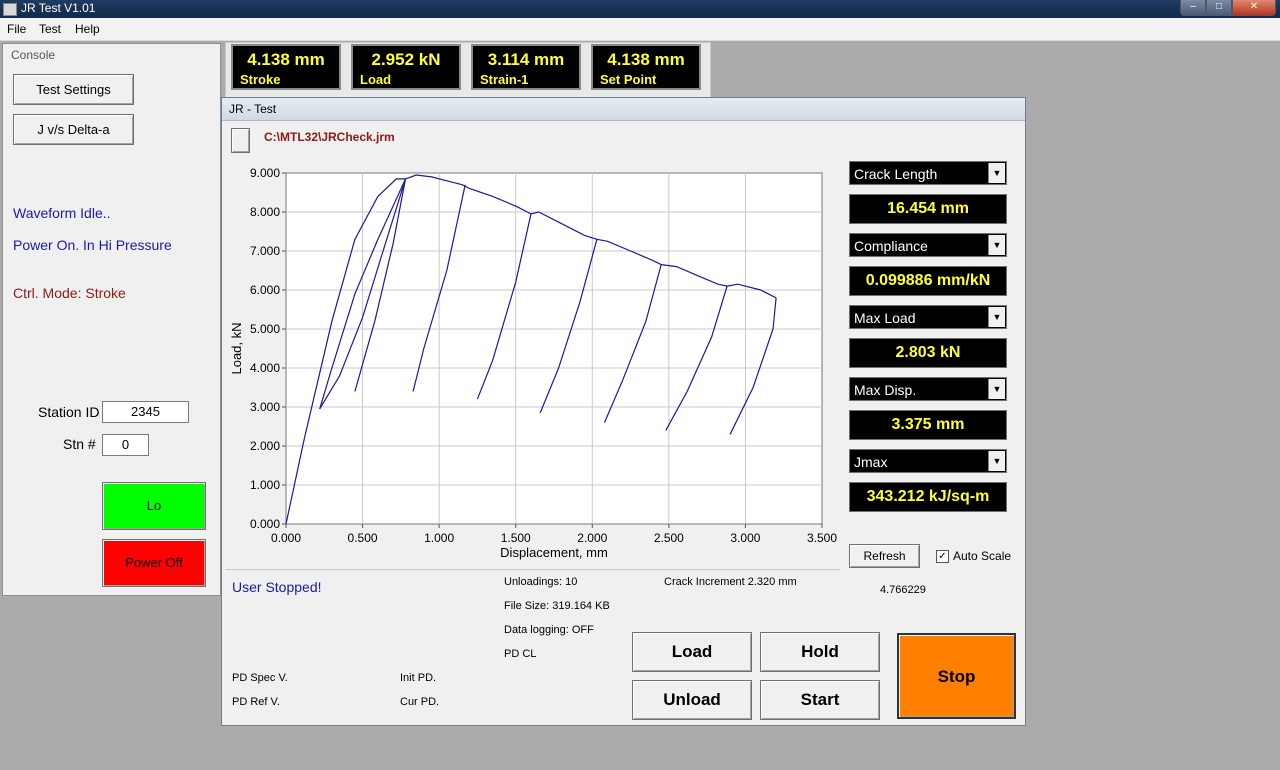 The image size is (1280, 770). Describe the element at coordinates (942, 556) in the screenshot. I see `auto-scale-checkbox: ✓` at that location.